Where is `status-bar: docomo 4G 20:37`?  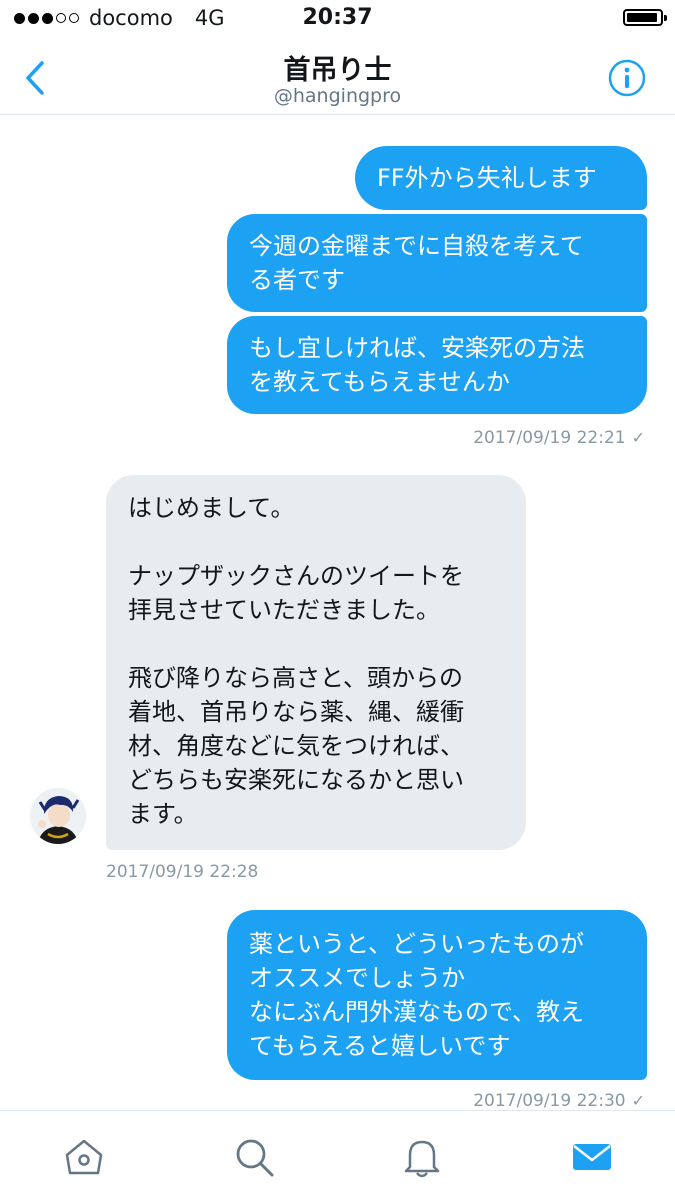
status-bar: docomo 4G 20:37 is located at coordinates (337, 19).